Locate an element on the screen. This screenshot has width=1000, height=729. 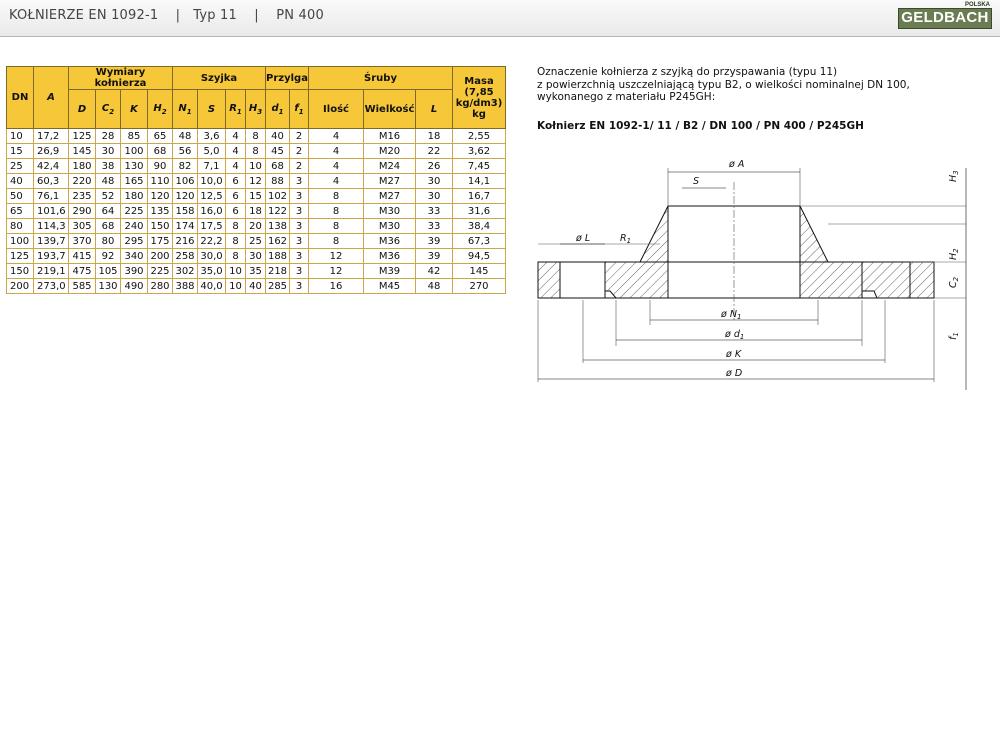
header-h3: H3 is located at coordinates (255, 109).